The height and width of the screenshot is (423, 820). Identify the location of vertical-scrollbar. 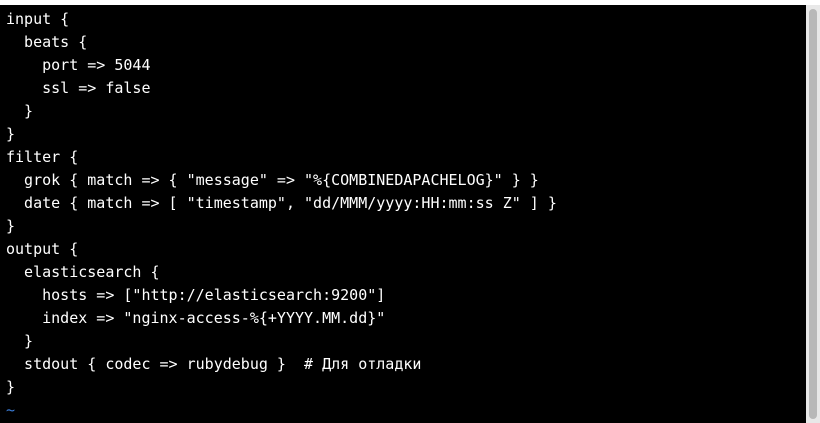
(813, 214).